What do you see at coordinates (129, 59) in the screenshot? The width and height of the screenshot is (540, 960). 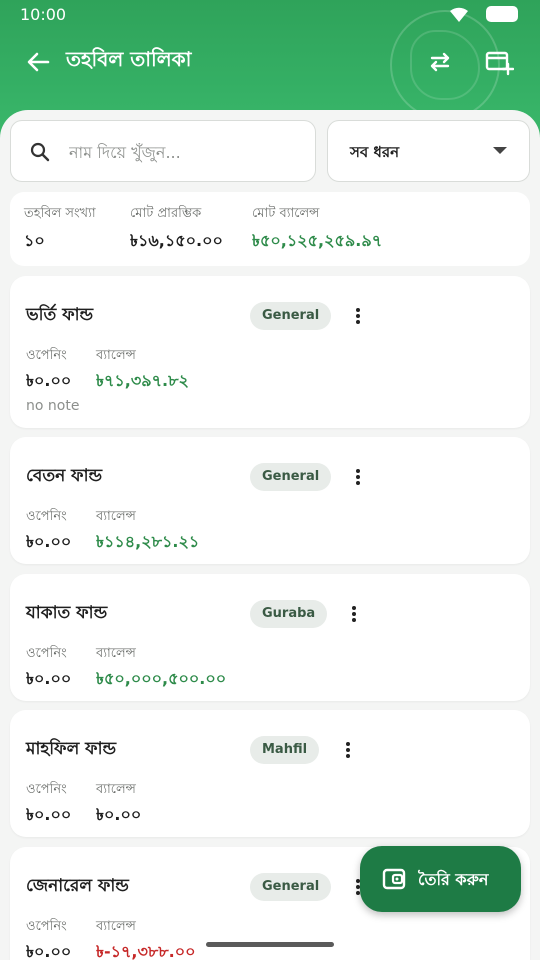 I see `page-title: তহবিল তালিকা` at bounding box center [129, 59].